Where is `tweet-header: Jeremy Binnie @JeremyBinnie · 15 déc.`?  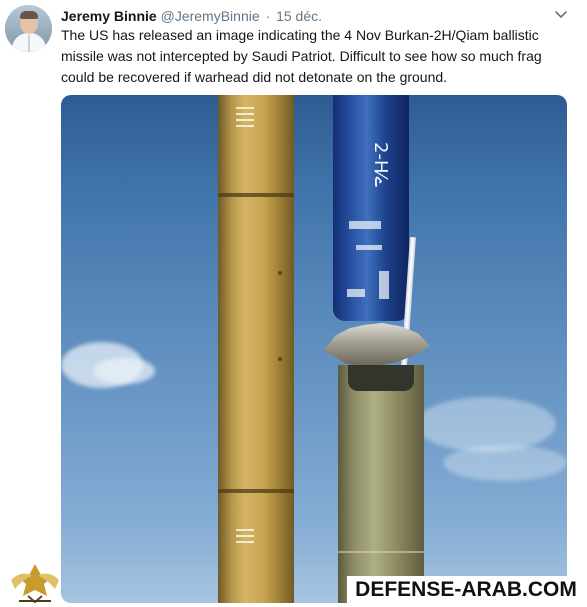 tweet-header: Jeremy Binnie @JeremyBinnie · 15 déc. is located at coordinates (303, 16).